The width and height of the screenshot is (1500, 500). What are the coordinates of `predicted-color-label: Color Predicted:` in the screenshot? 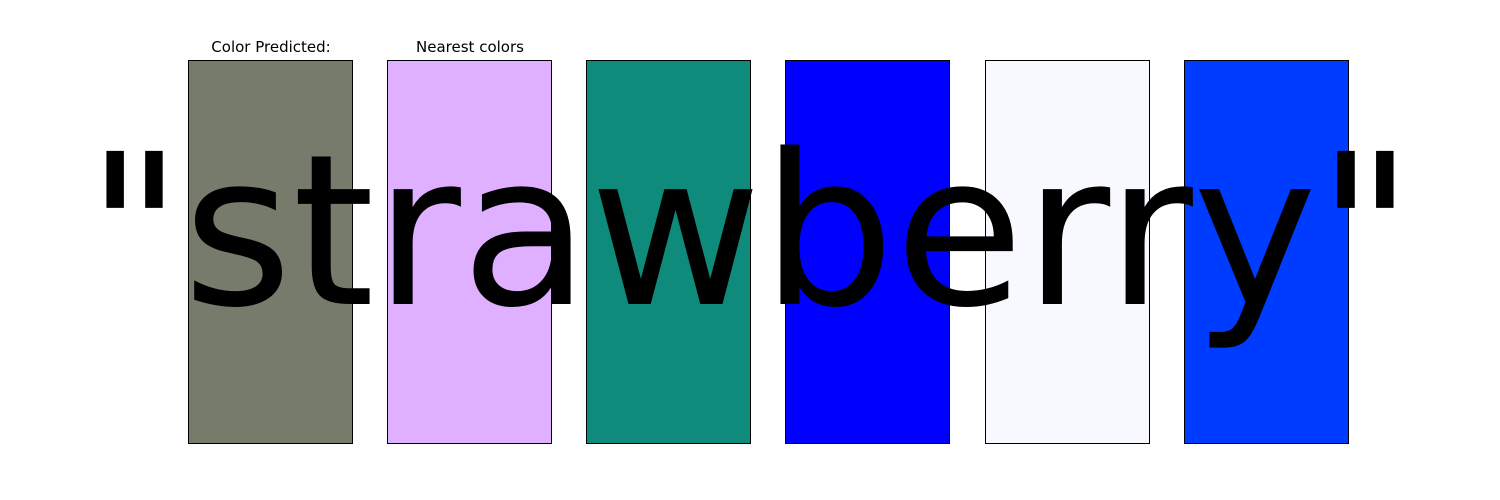 It's located at (271, 47).